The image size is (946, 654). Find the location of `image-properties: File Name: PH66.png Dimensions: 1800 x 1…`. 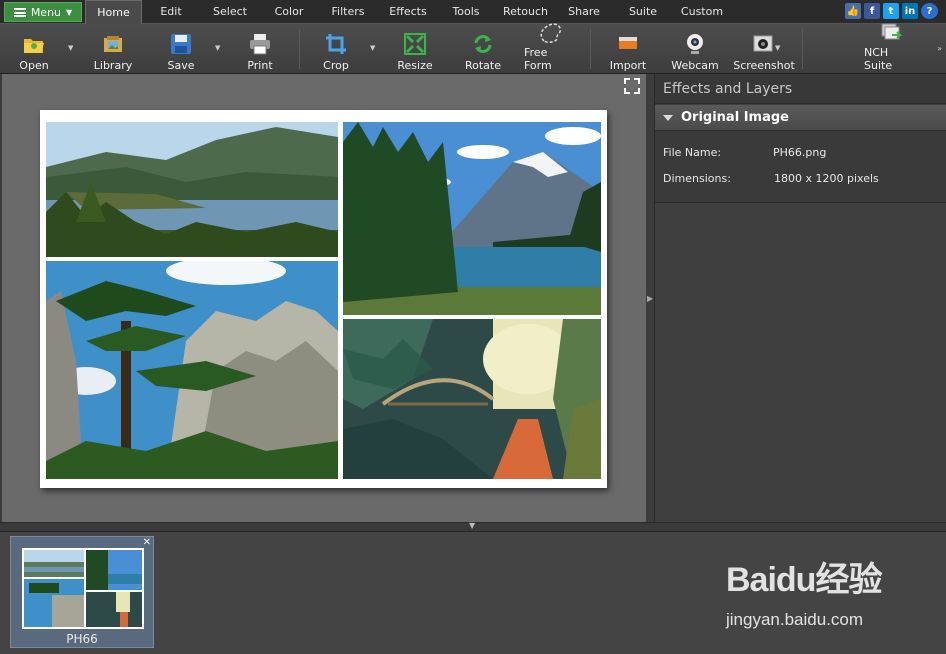

image-properties: File Name: PH66.png Dimensions: 1800 x 1… is located at coordinates (800, 167).